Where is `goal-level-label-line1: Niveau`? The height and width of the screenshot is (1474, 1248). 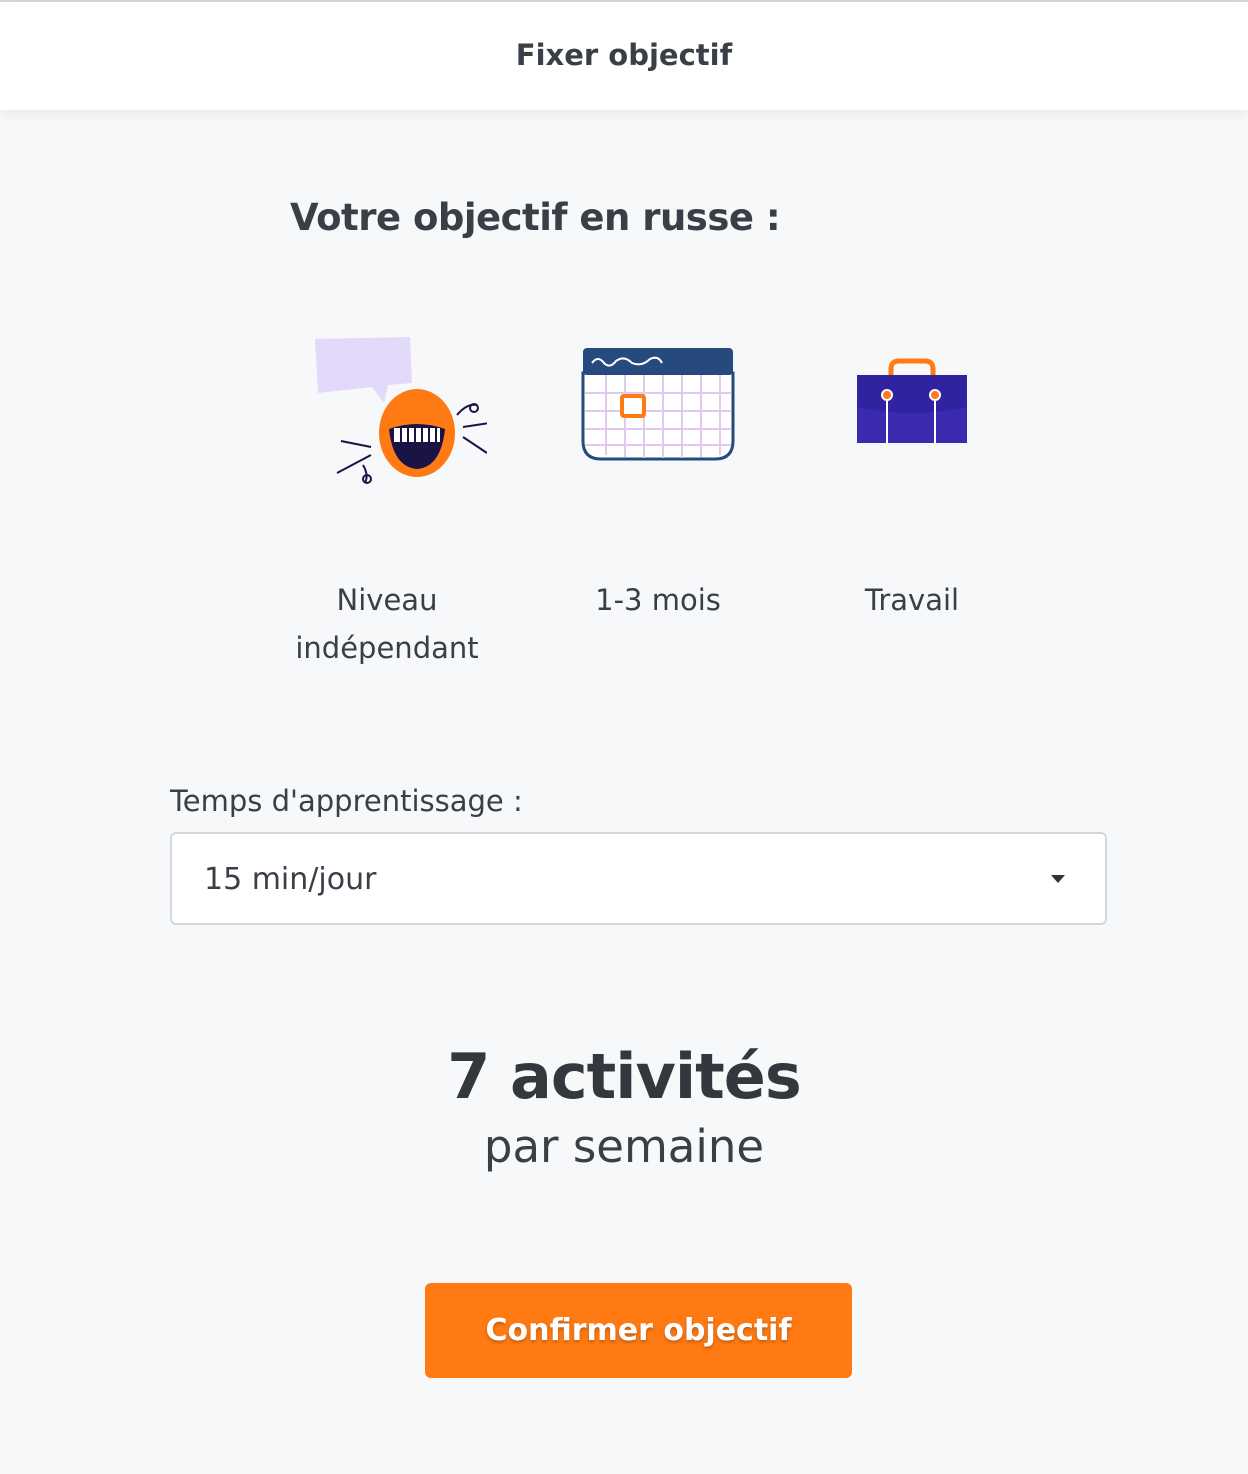
goal-level-label-line1: Niveau is located at coordinates (387, 600).